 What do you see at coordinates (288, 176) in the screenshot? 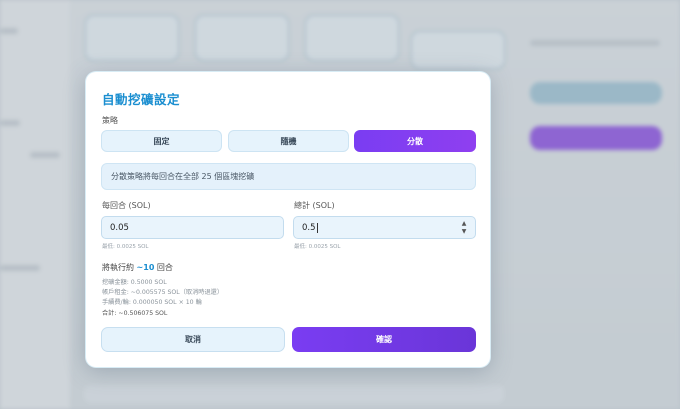
I see `strategy-info-box: 分散策略將每回合在全部 25 個區塊挖礦` at bounding box center [288, 176].